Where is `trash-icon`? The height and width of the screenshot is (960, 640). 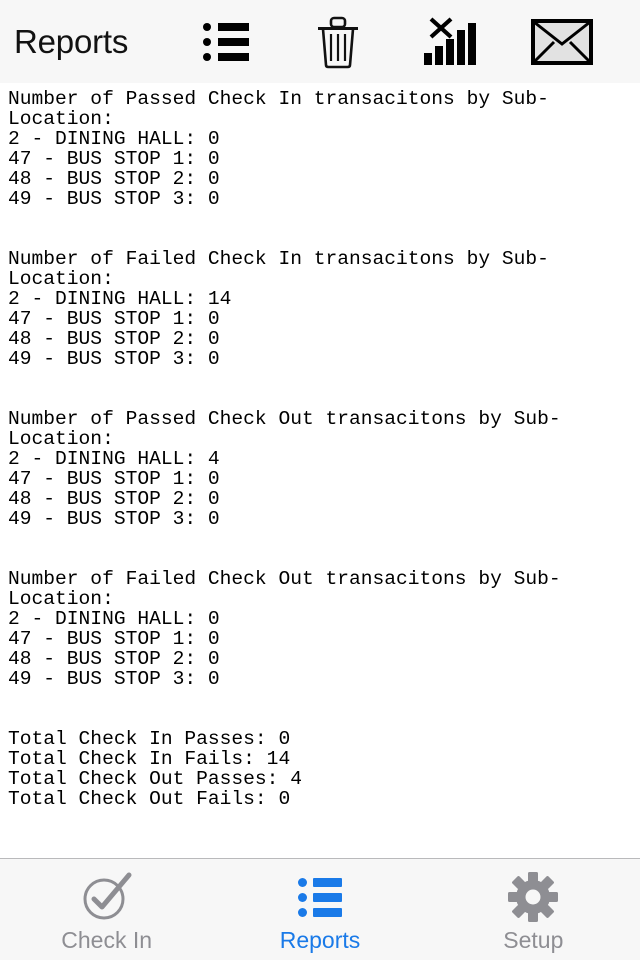 trash-icon is located at coordinates (338, 42).